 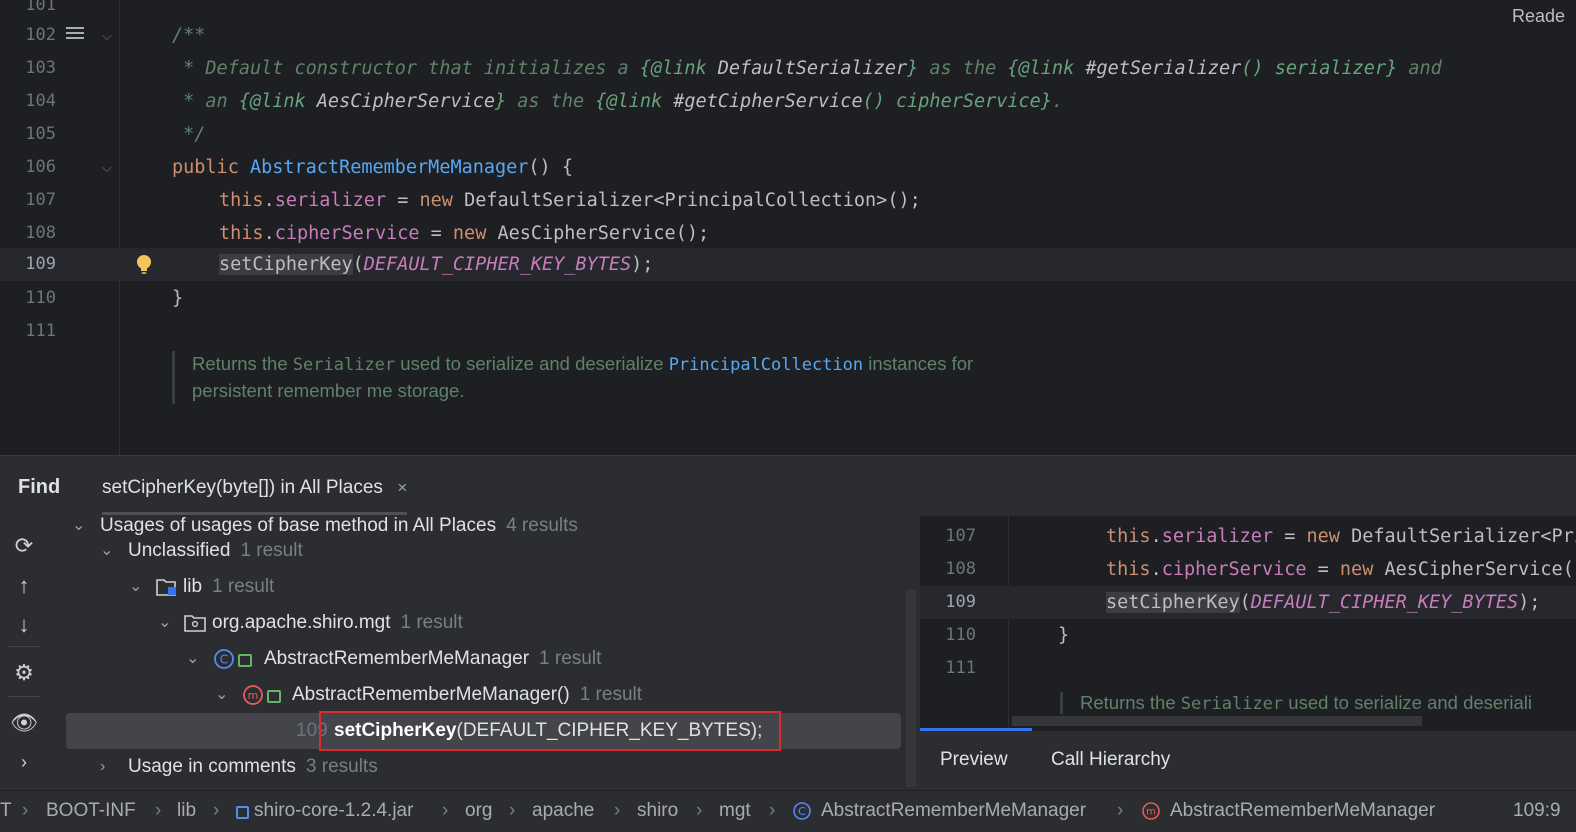 What do you see at coordinates (144, 265) in the screenshot?
I see `lightbulb-icon` at bounding box center [144, 265].